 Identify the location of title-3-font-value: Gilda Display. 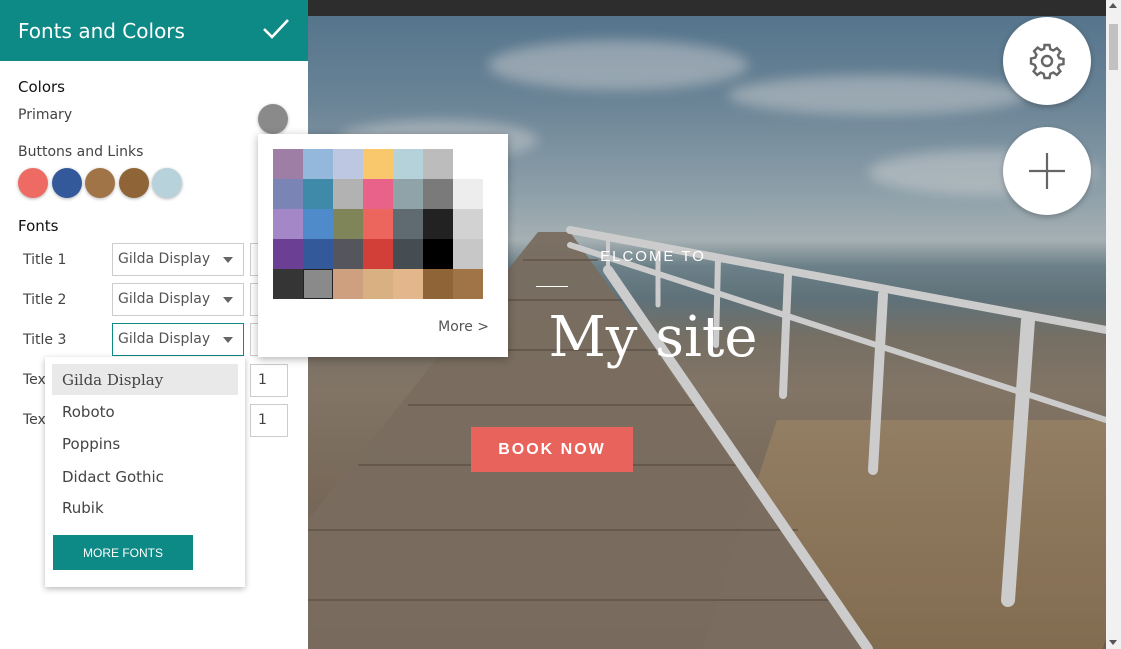
(164, 339).